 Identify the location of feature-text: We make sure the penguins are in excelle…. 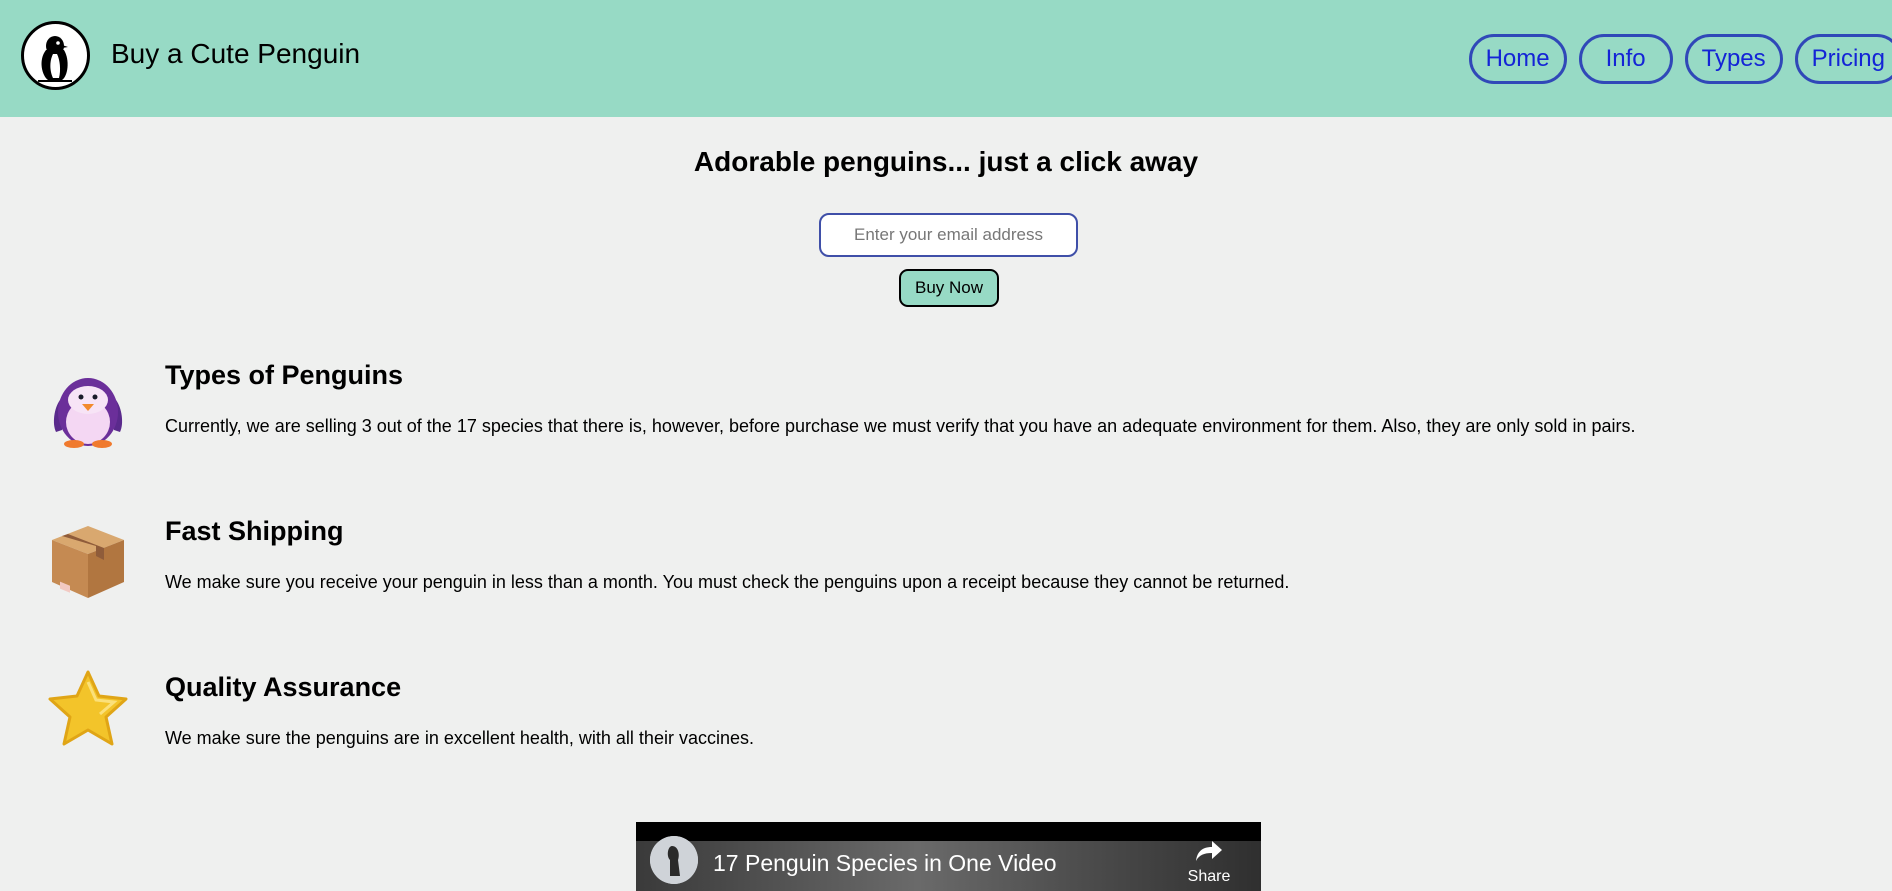
(459, 738).